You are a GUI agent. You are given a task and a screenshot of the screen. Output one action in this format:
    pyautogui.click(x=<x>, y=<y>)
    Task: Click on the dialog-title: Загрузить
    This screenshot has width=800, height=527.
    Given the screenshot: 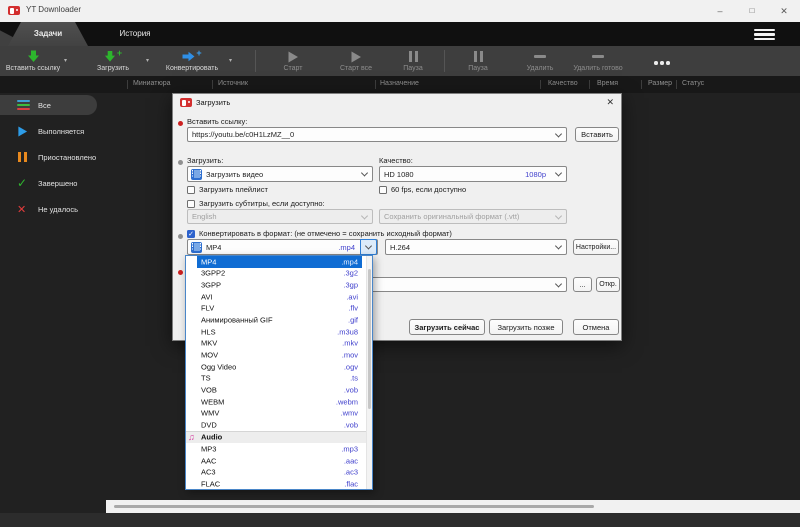 What is the action you would take?
    pyautogui.click(x=213, y=102)
    